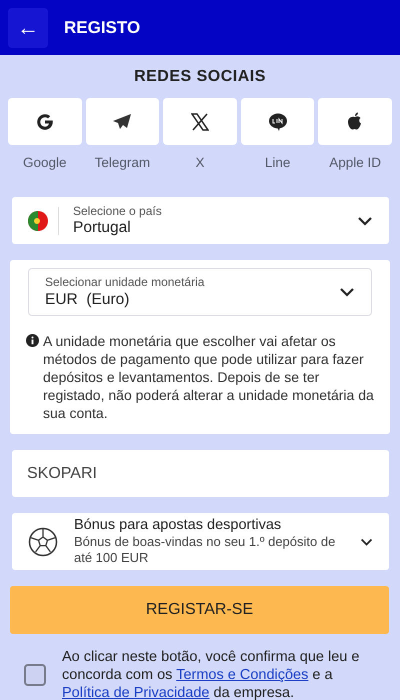  I want to click on bonus-select: Bónus para apostas desportivas Bónus de boas-vindas no seu 1.º depósito de até 100 EUR, so click(200, 541).